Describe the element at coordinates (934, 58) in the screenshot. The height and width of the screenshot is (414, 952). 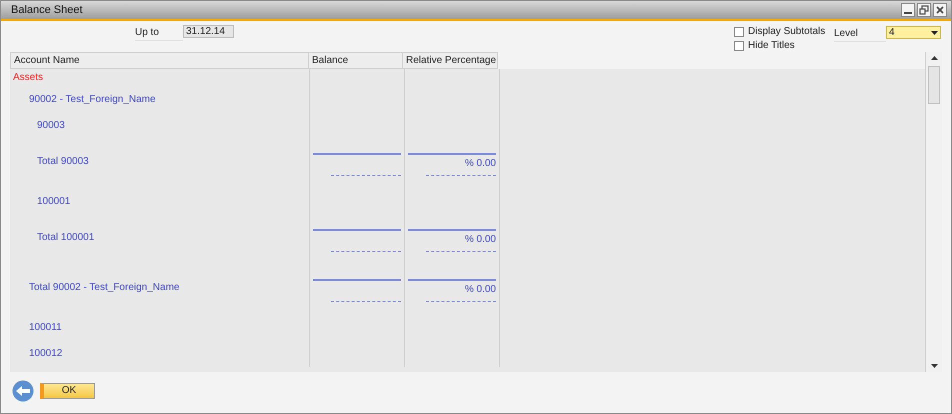
I see `scroll-up-icon` at that location.